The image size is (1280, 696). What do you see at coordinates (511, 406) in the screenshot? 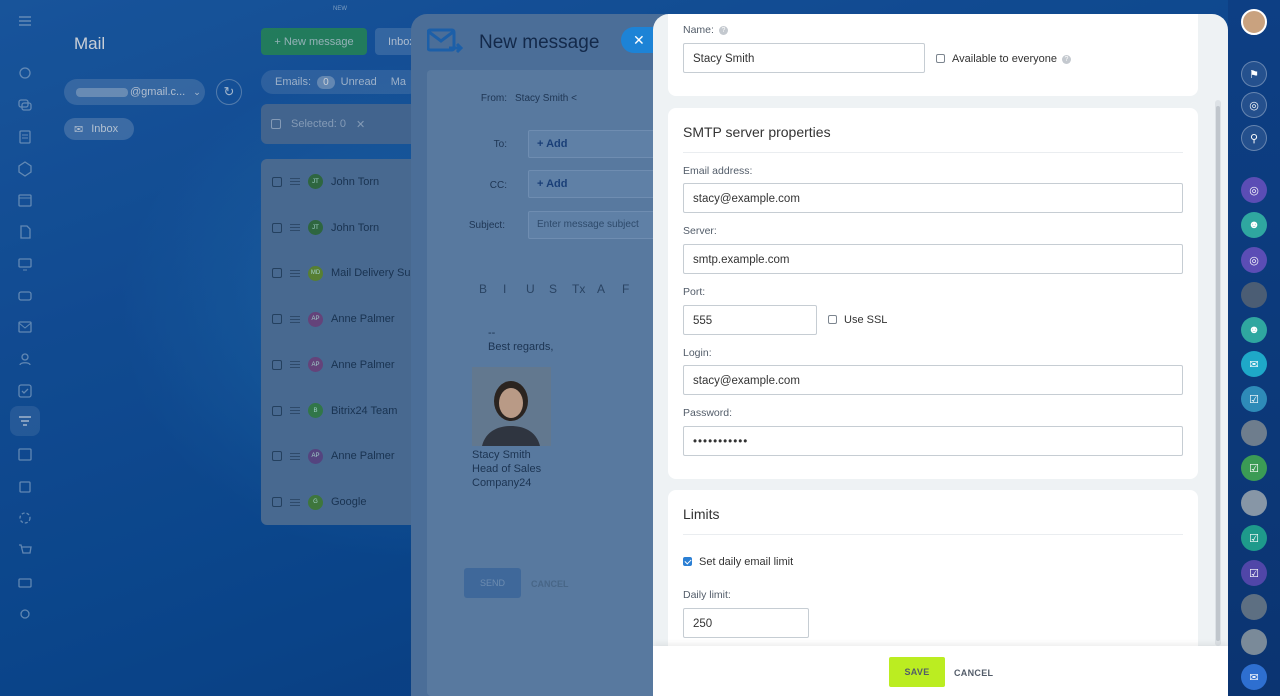
I see `signature-photo` at bounding box center [511, 406].